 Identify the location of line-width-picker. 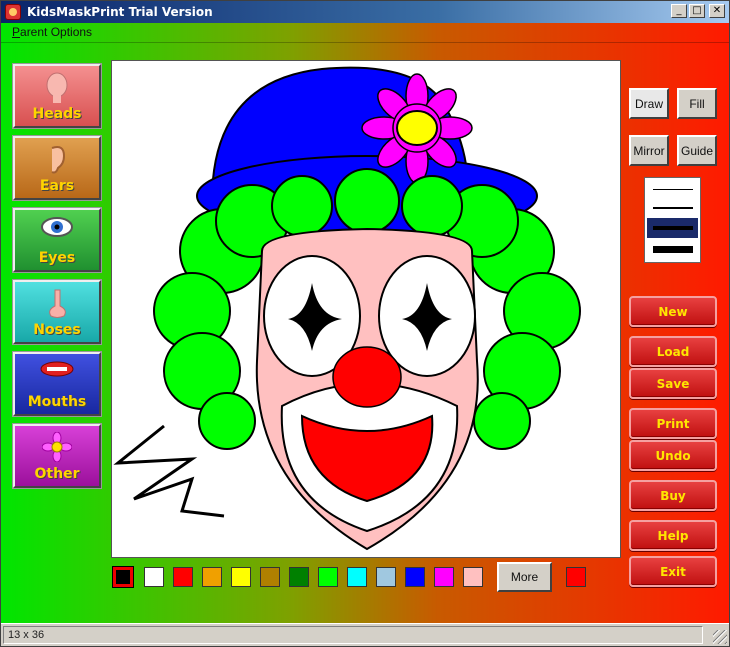
(672, 220).